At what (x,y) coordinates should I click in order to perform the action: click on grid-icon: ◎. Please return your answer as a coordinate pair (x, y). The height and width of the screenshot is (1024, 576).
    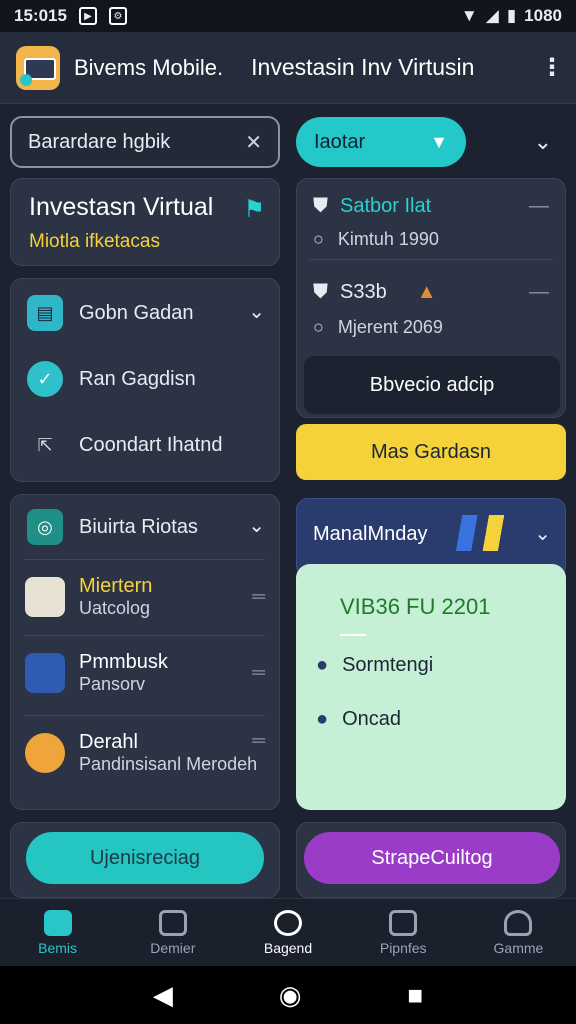
    Looking at the image, I should click on (45, 527).